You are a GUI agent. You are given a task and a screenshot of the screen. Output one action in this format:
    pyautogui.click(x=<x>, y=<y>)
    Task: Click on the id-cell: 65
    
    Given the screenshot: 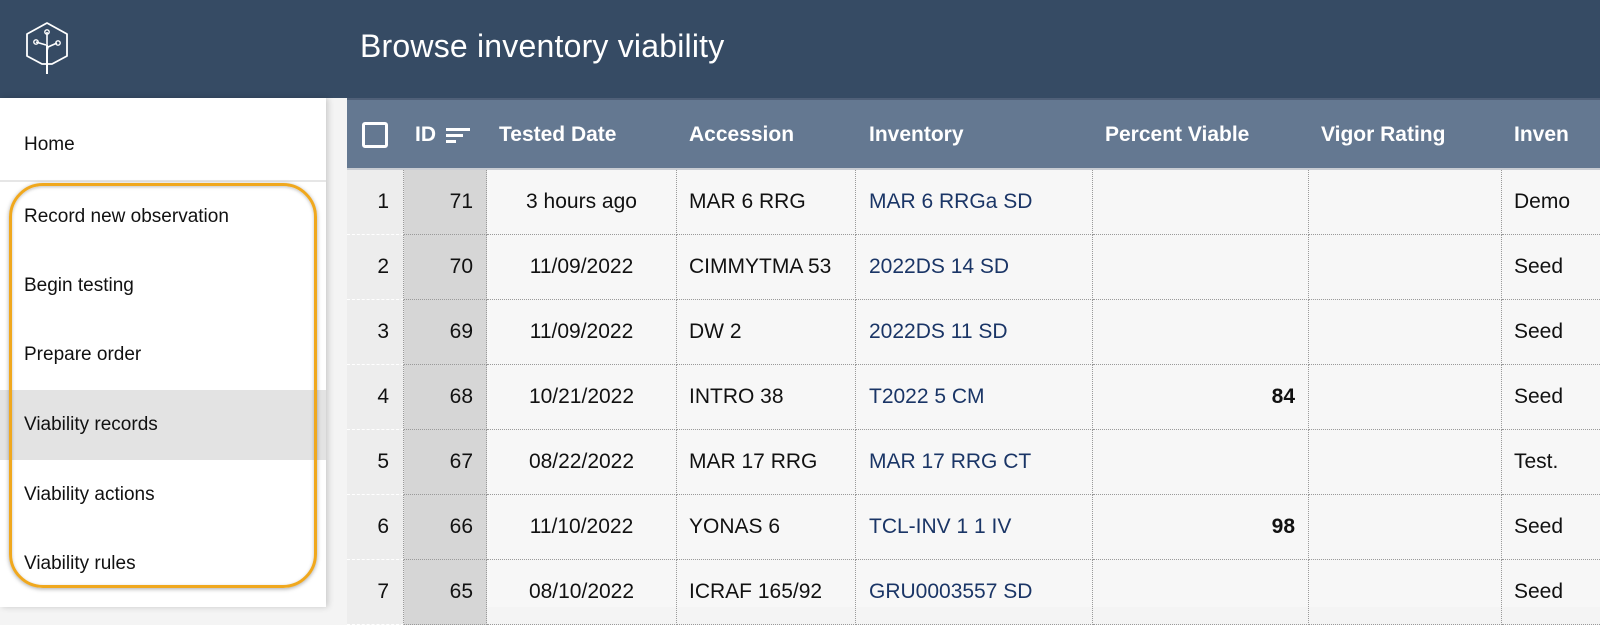 What is the action you would take?
    pyautogui.click(x=445, y=592)
    